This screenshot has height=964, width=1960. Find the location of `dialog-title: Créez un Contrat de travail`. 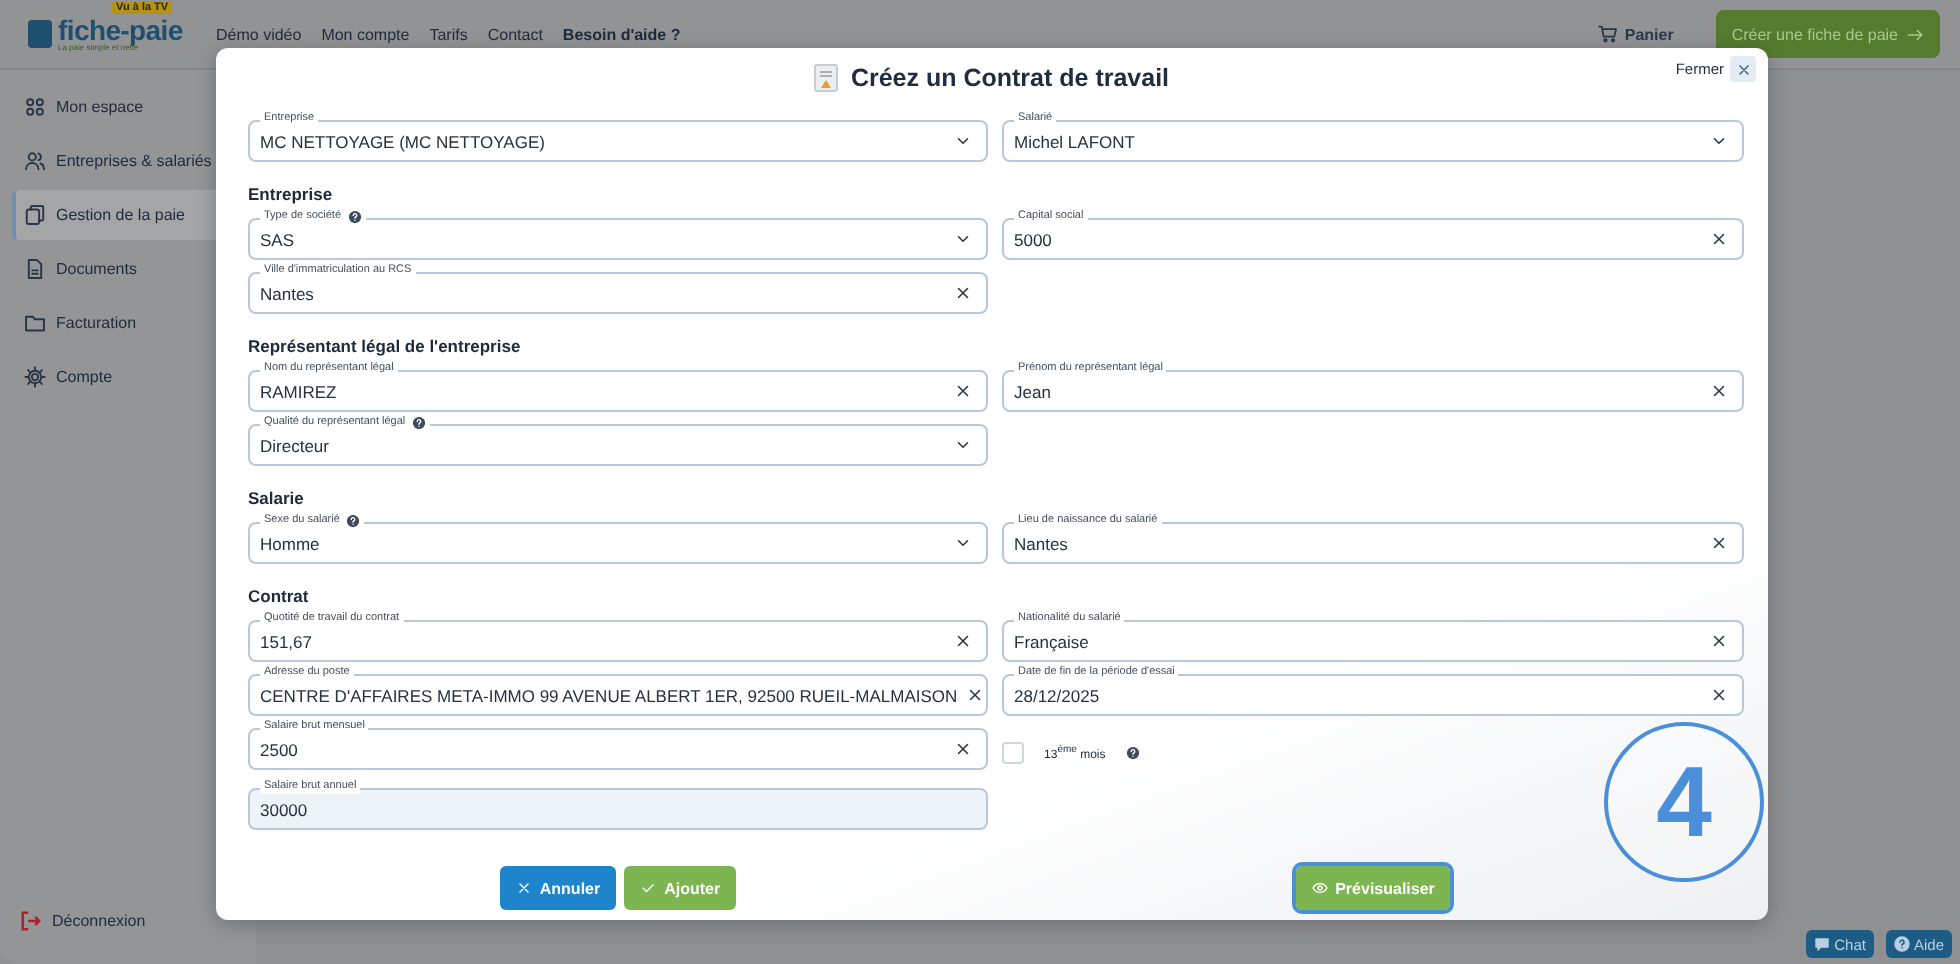

dialog-title: Créez un Contrat de travail is located at coordinates (1010, 78).